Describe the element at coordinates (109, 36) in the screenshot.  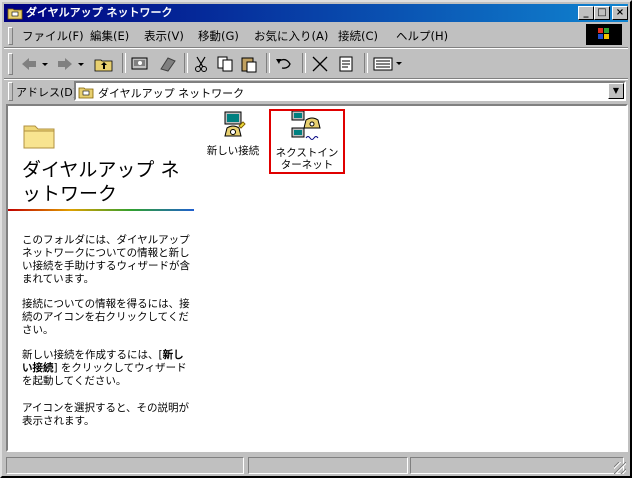
I see `menu-edit: 編集(E)` at that location.